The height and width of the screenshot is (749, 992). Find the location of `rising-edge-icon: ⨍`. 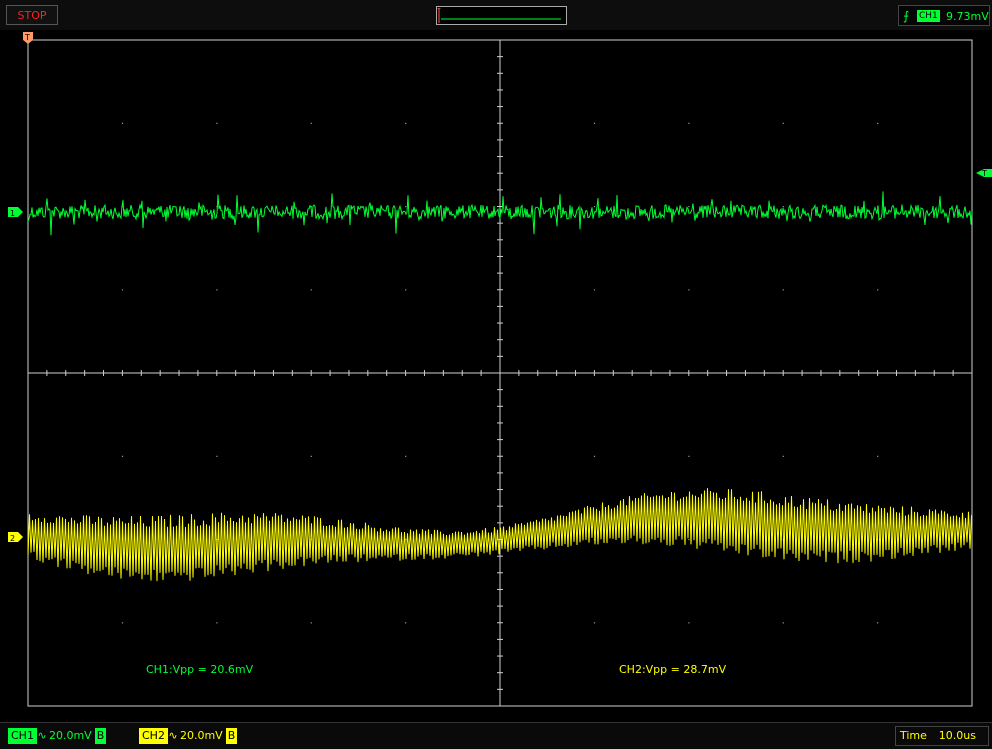

rising-edge-icon: ⨍ is located at coordinates (906, 16).